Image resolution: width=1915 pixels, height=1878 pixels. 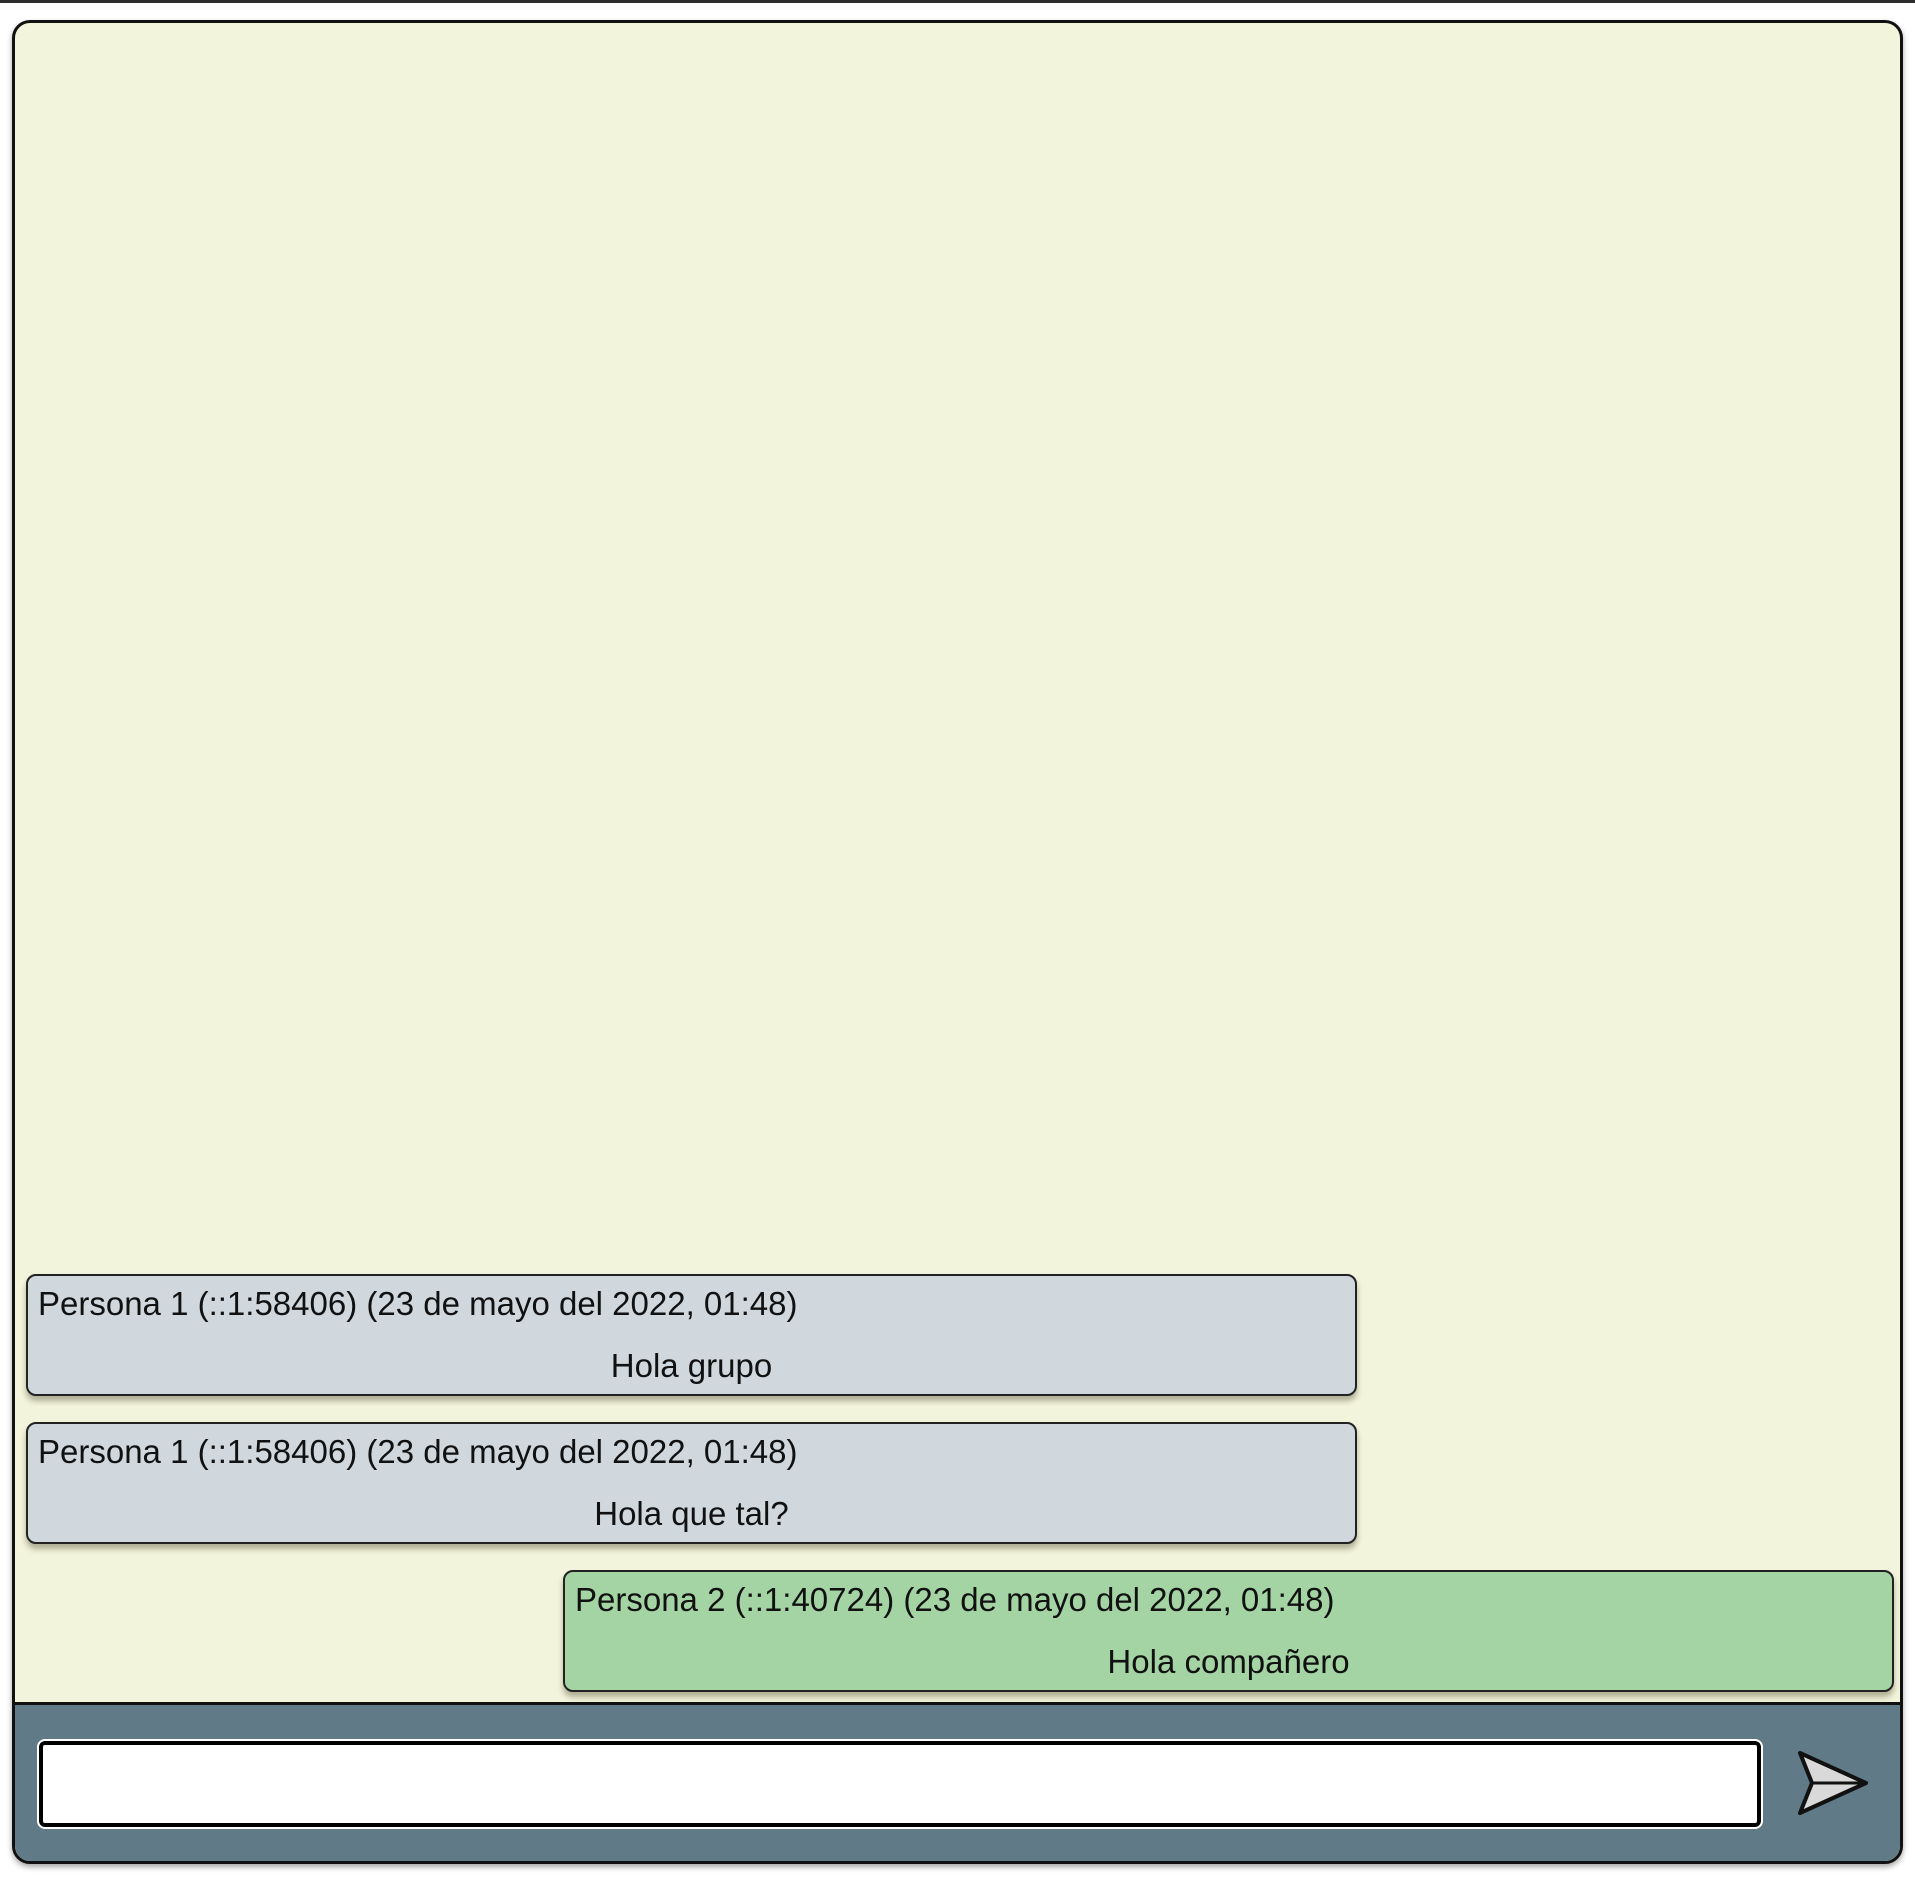 I want to click on send-button, so click(x=1832, y=1783).